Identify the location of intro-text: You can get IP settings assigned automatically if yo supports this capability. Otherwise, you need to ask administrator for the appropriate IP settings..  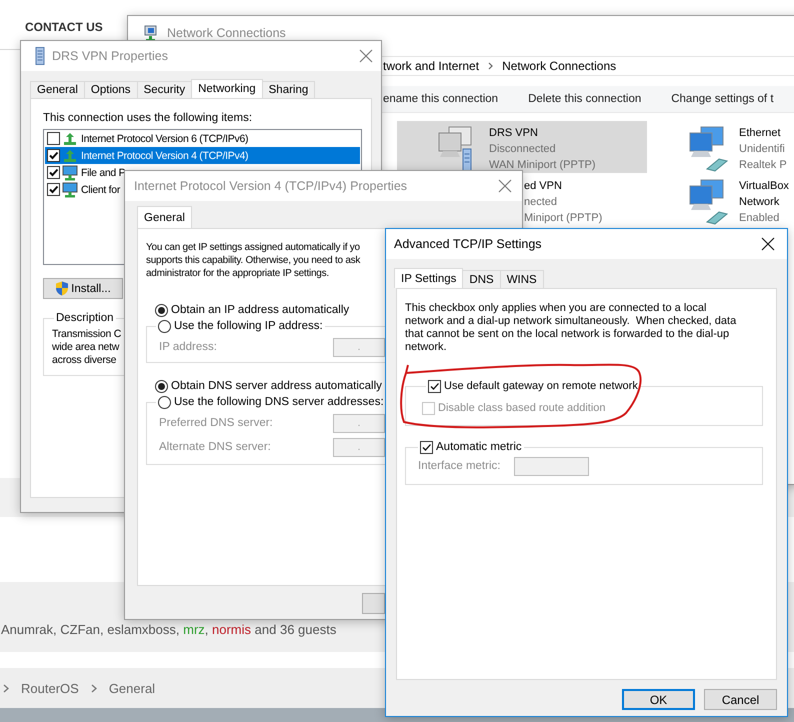
(253, 260).